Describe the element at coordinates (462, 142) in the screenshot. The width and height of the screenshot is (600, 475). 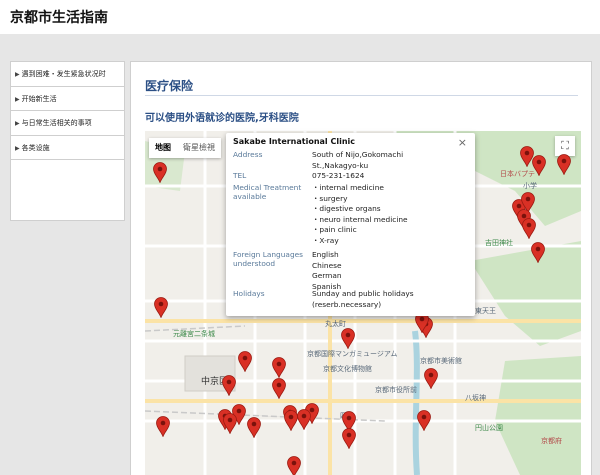
I see `close-icon: ×` at that location.